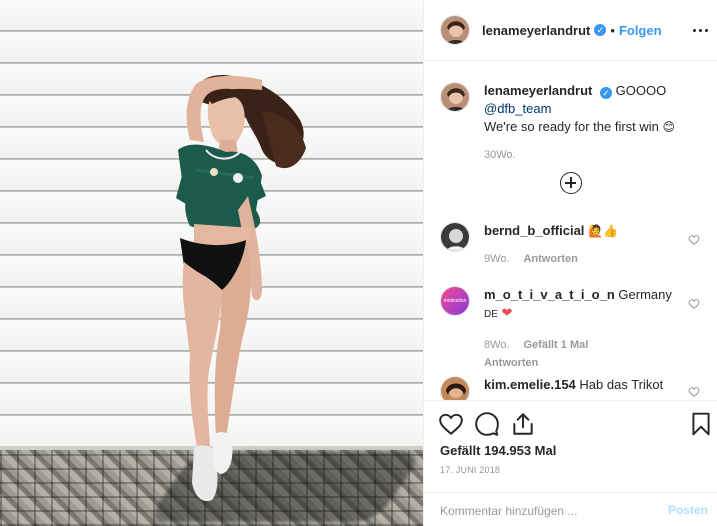  Describe the element at coordinates (470, 470) in the screenshot. I see `post-date: 17. JUNI 2018` at that location.